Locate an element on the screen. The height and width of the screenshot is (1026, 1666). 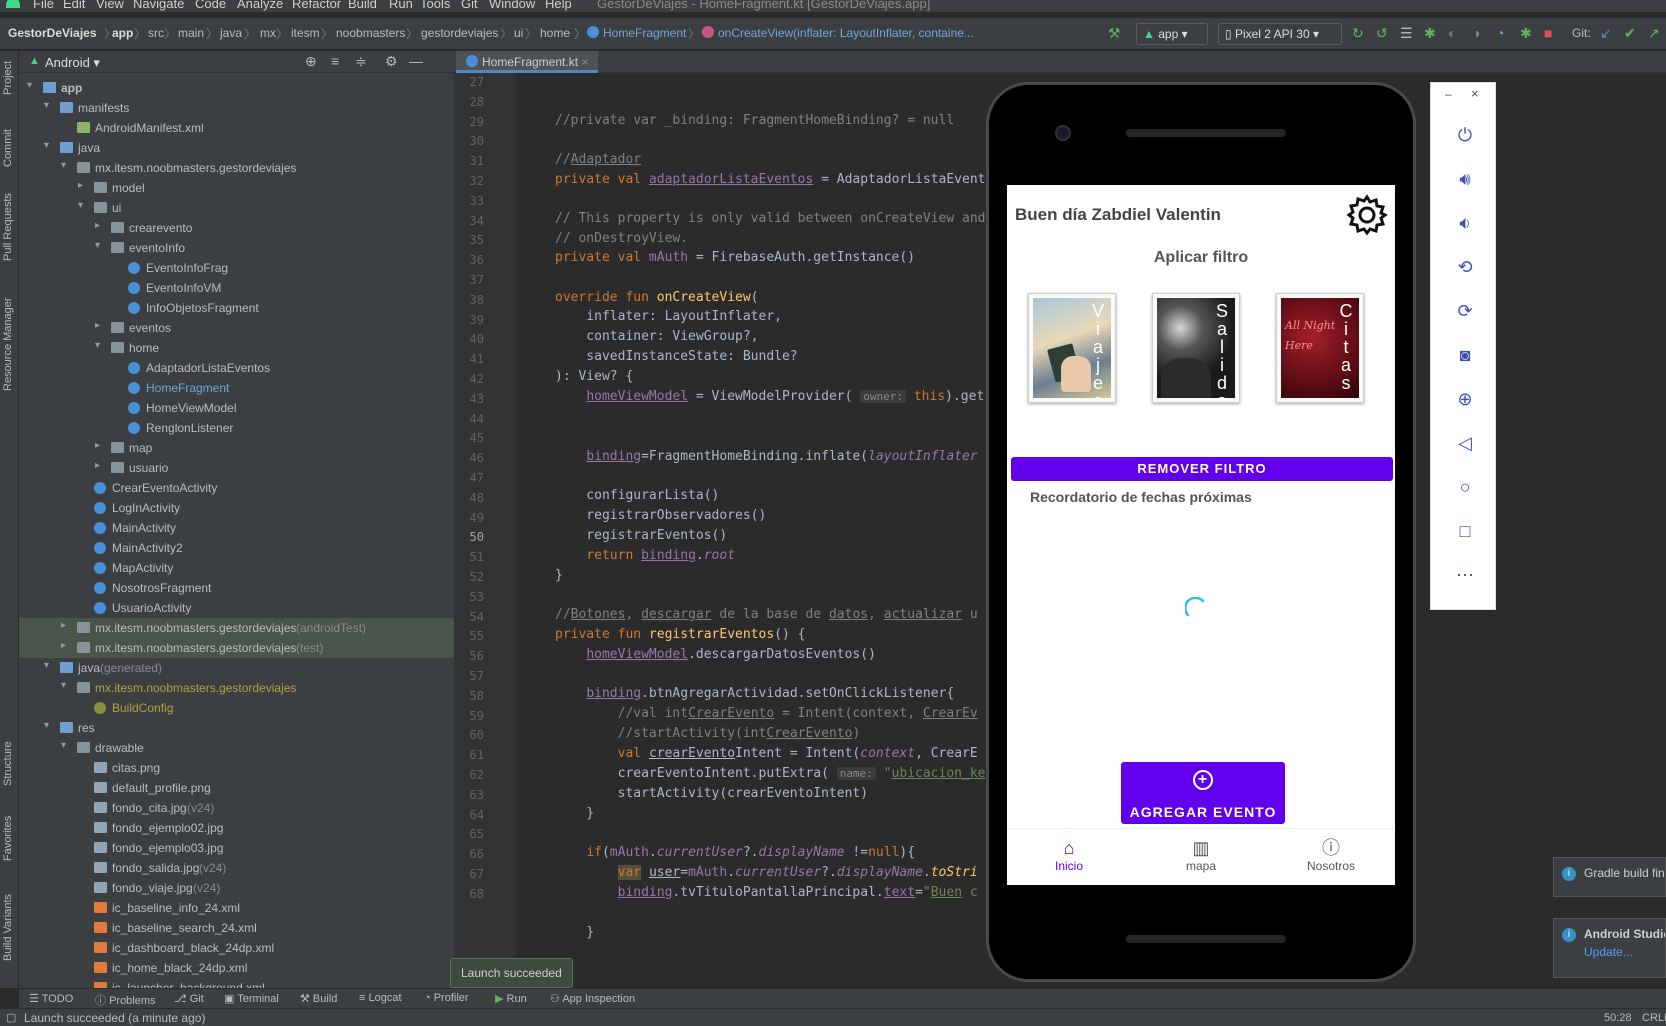
tree-item: ▸ model is located at coordinates (236, 188).